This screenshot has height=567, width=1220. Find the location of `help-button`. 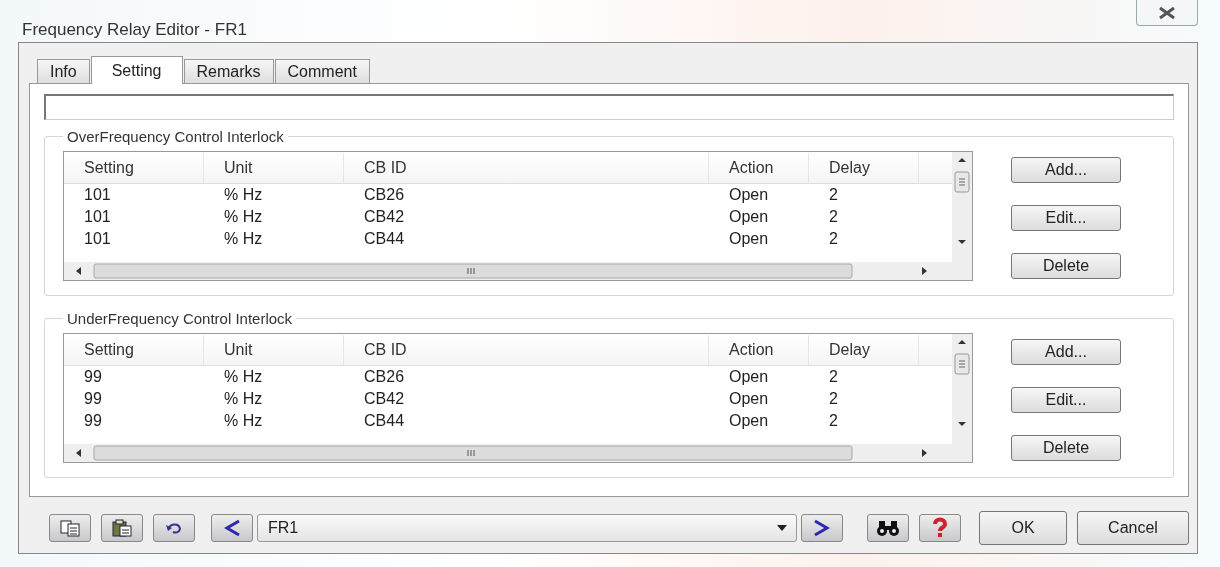

help-button is located at coordinates (940, 528).